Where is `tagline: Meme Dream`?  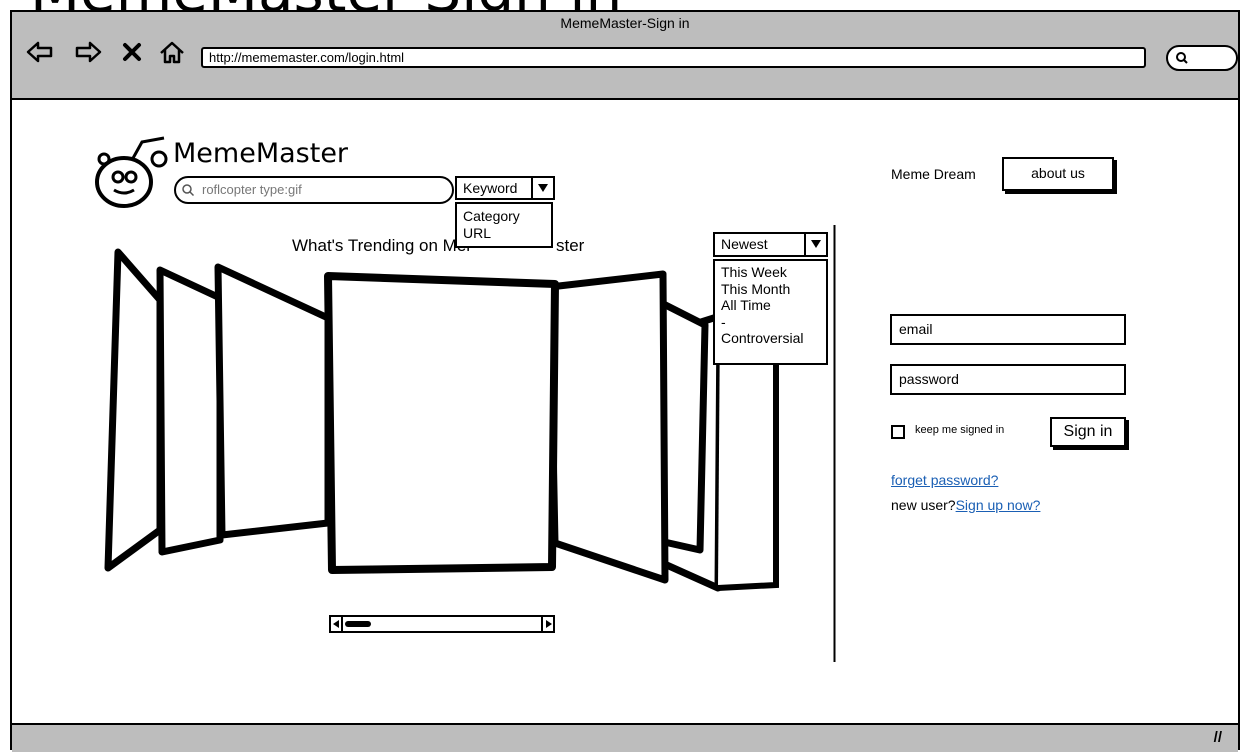
tagline: Meme Dream is located at coordinates (933, 174).